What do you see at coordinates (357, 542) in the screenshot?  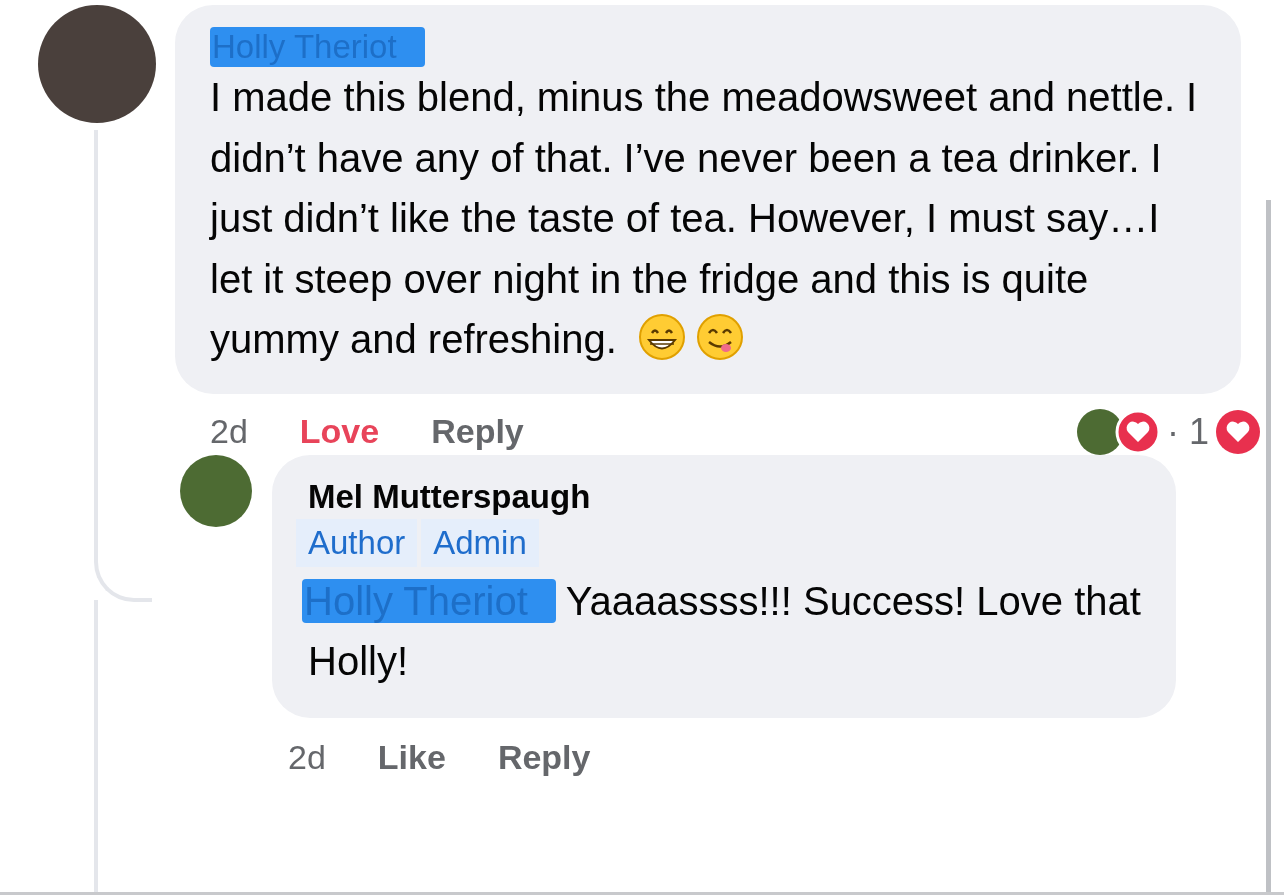 I see `role-badge: Author` at bounding box center [357, 542].